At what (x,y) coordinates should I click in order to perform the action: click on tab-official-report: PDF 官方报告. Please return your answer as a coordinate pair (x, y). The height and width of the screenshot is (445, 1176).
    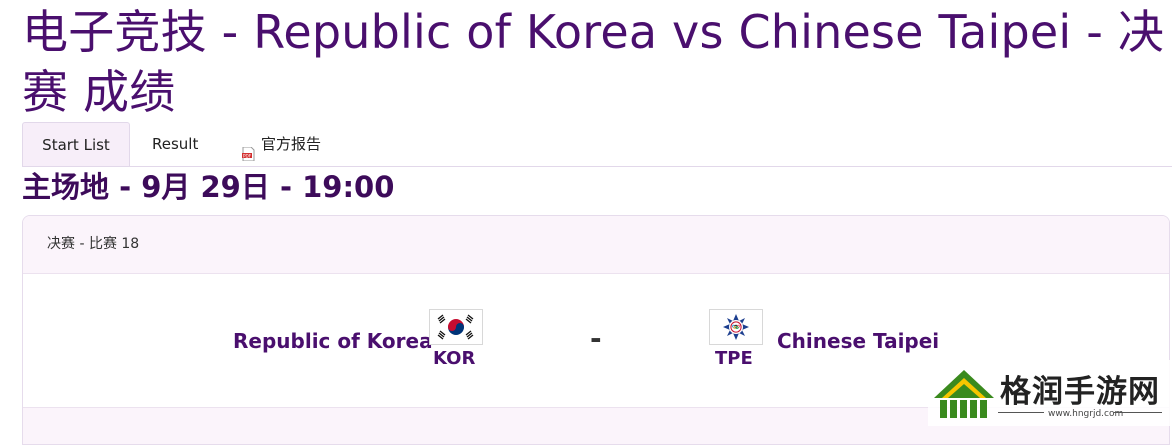
    Looking at the image, I should click on (281, 144).